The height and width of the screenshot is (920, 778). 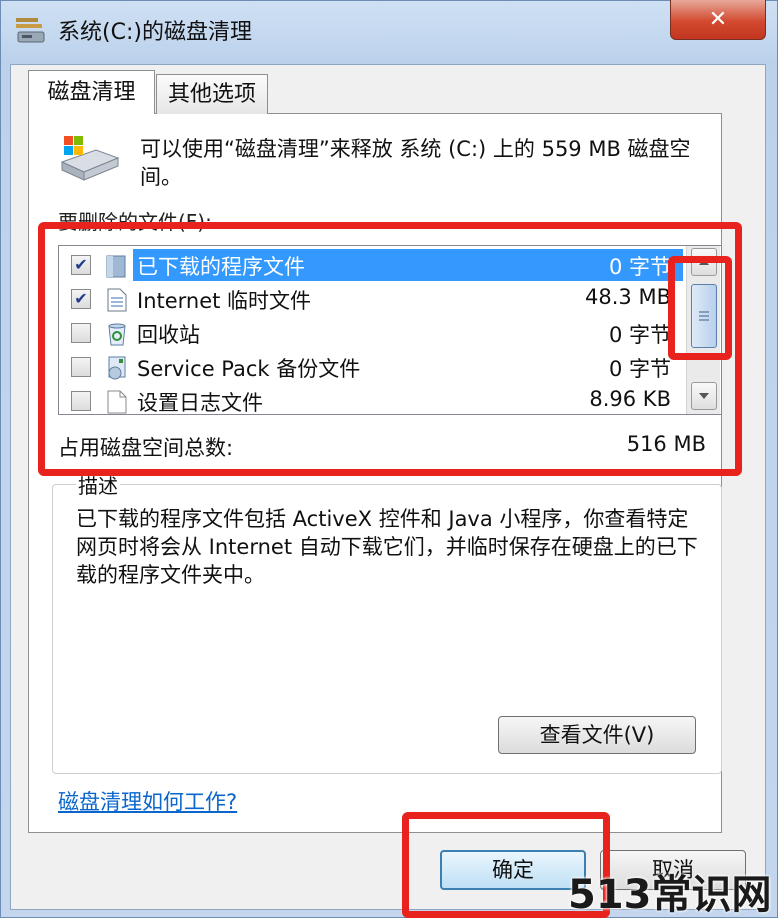 What do you see at coordinates (212, 94) in the screenshot?
I see `tab-more-options: 其他选项` at bounding box center [212, 94].